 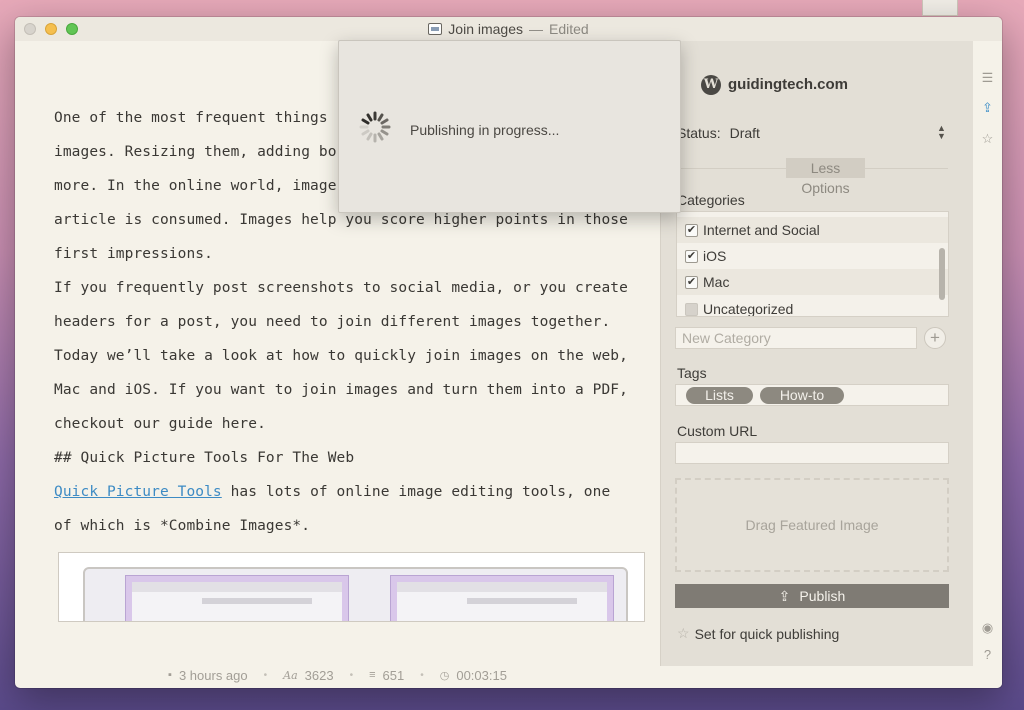 I want to click on updown-arrows-icon: ▲ ▼, so click(x=941, y=132).